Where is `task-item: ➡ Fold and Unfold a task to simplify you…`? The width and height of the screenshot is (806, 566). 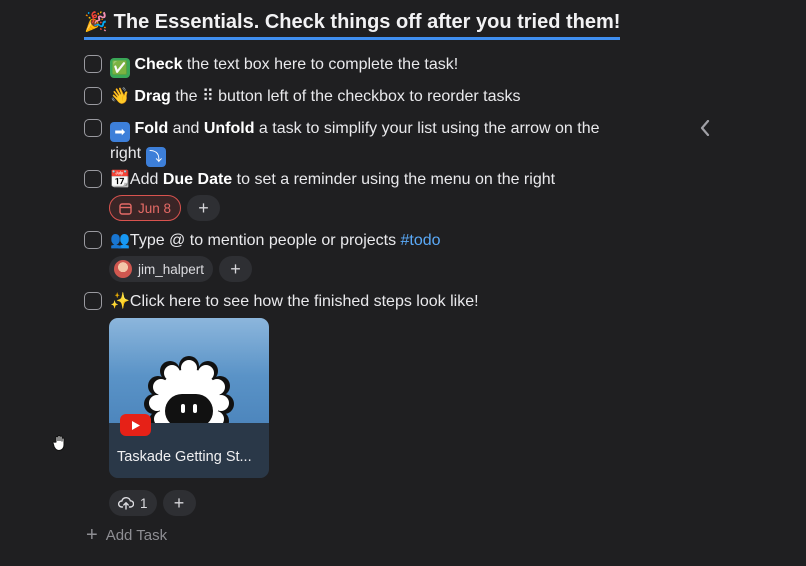
task-item: ➡ Fold and Unfold a task to simplify you… is located at coordinates (347, 142).